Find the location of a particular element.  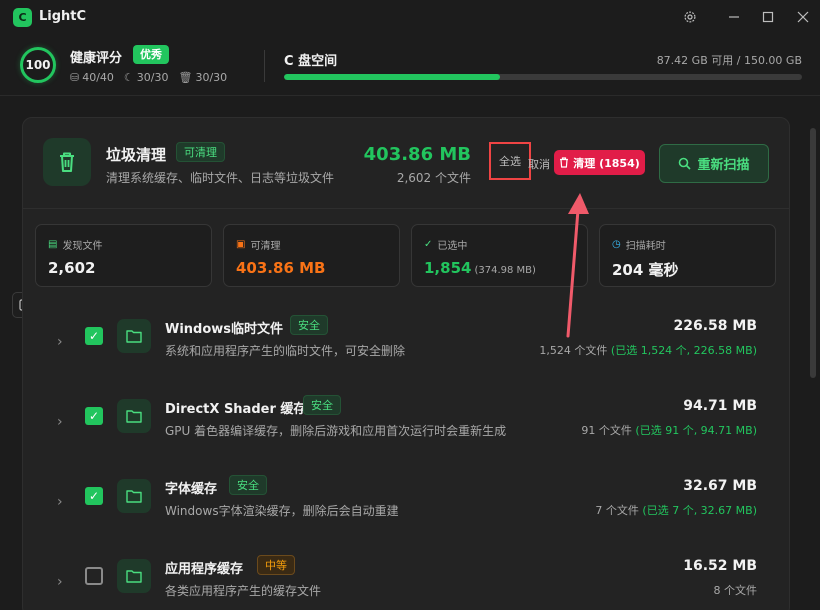

disk-usage-bar is located at coordinates (543, 77).